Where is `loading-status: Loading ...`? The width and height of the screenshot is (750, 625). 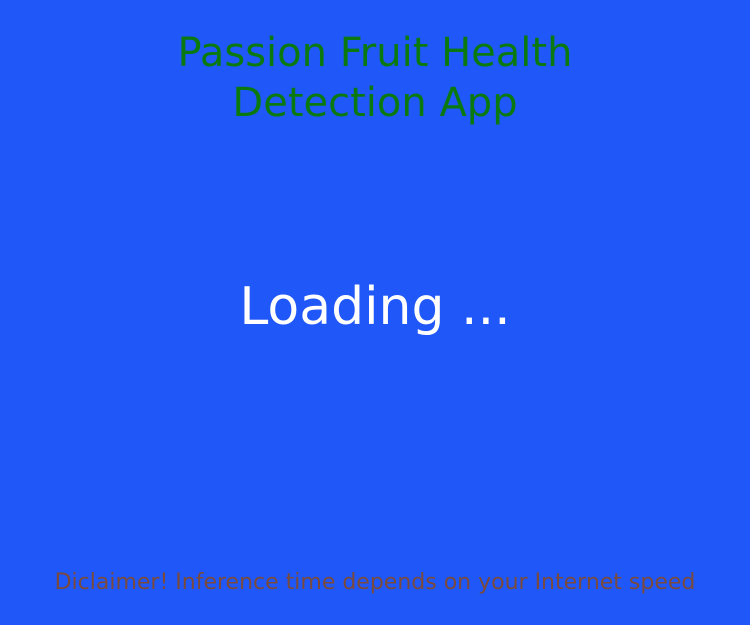 loading-status: Loading ... is located at coordinates (375, 307).